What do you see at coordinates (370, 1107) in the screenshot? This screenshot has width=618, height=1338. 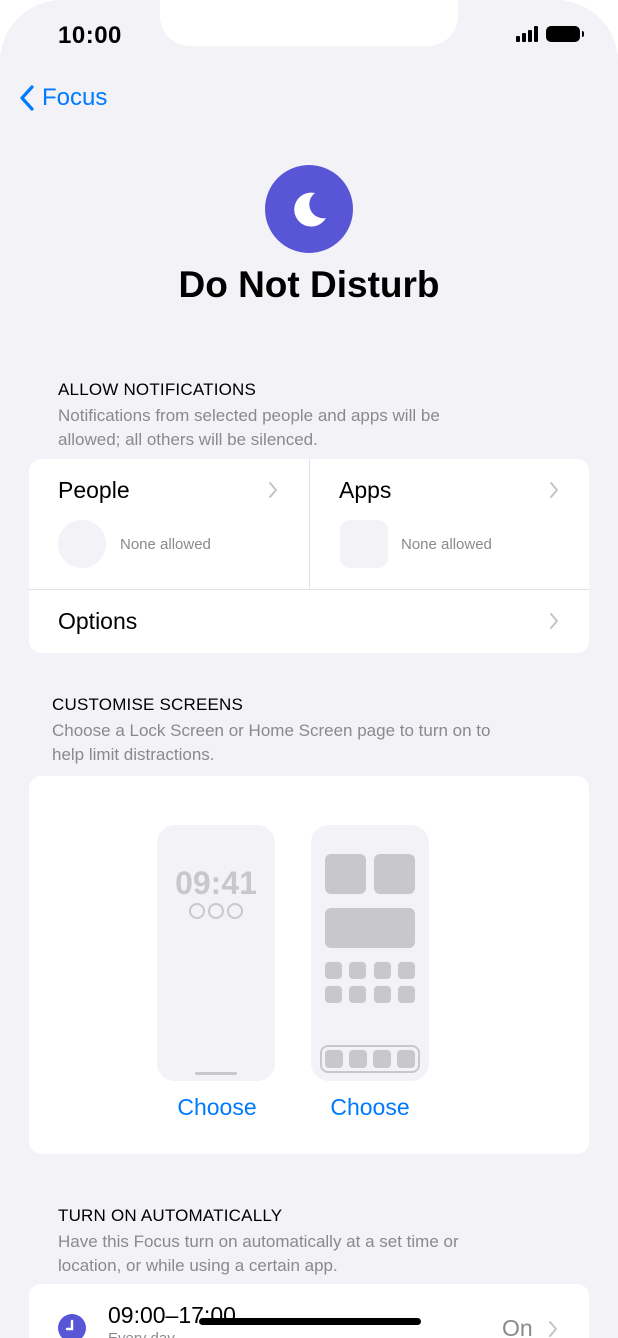 I see `choose-home-screen-button: Choose` at bounding box center [370, 1107].